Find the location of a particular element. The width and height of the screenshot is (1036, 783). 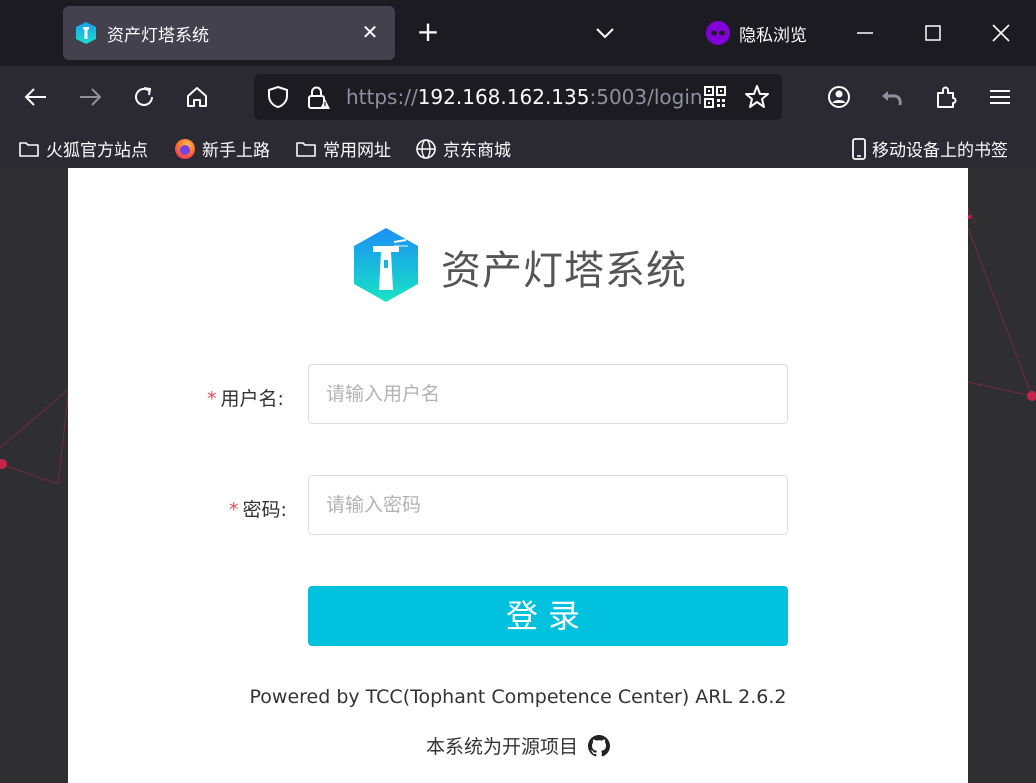

tab-title: 资产灯塔系统 is located at coordinates (158, 36).